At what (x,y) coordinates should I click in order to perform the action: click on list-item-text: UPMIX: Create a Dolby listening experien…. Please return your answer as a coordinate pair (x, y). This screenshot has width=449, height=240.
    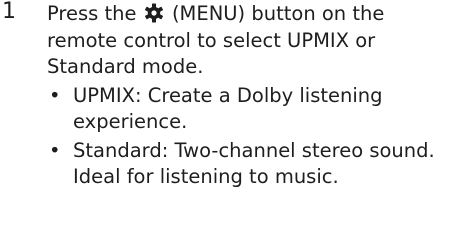
    Looking at the image, I should click on (228, 108).